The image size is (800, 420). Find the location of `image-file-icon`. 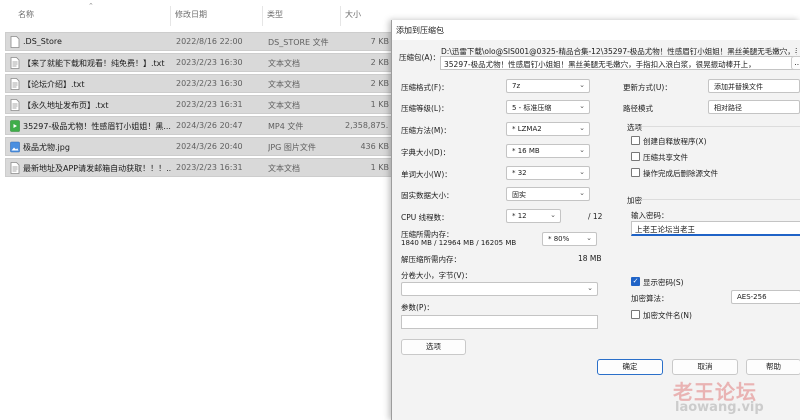

image-file-icon is located at coordinates (15, 147).